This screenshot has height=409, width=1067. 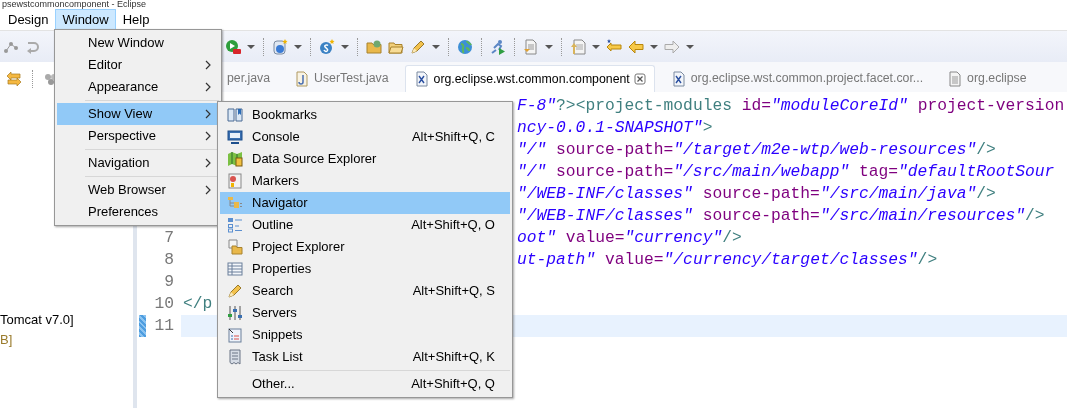 I want to click on menu-item: Web Browser, so click(x=138, y=190).